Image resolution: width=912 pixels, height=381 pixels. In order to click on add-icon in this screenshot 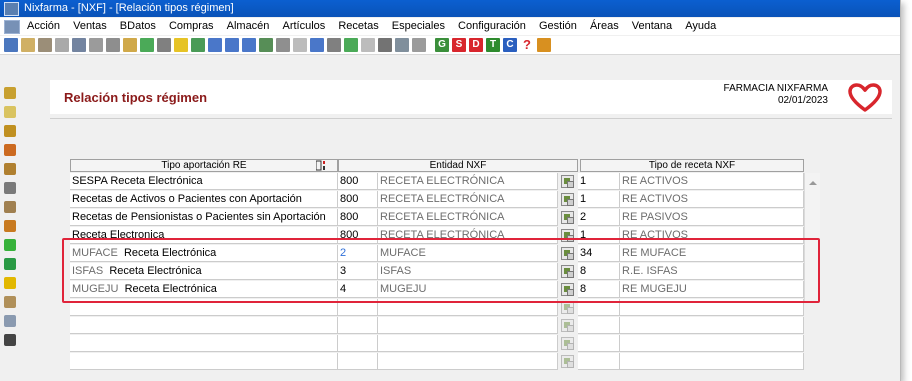, I will do `click(10, 245)`.